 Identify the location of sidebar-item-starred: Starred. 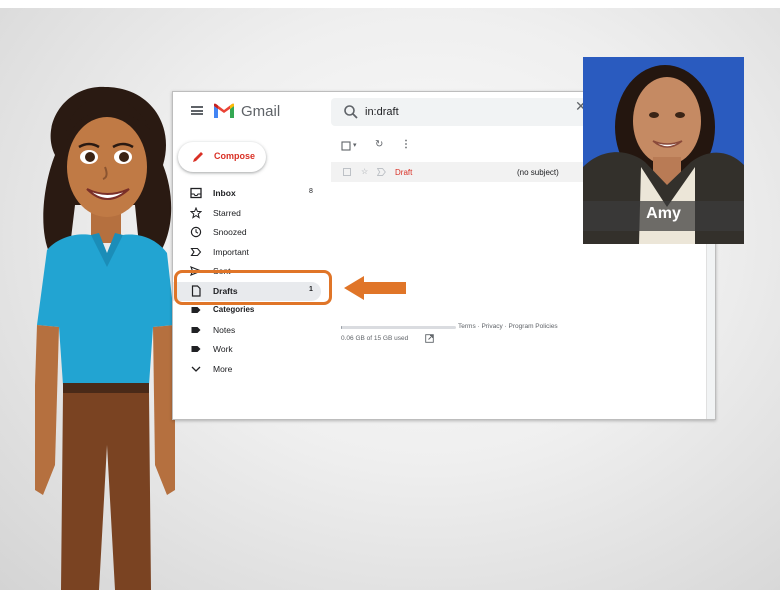
(250, 214).